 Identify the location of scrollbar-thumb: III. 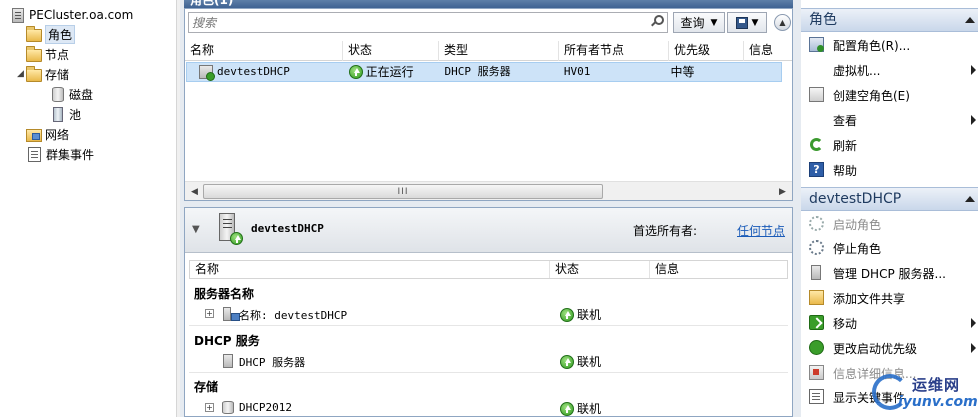
(403, 191).